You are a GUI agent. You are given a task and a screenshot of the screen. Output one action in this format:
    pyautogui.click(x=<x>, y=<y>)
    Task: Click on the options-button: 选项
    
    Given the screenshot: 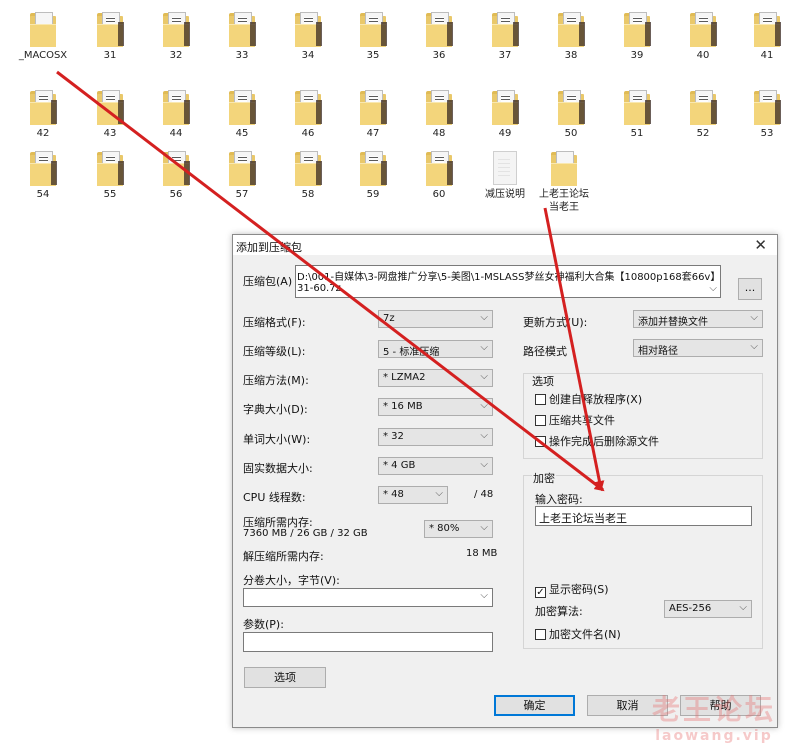 What is the action you would take?
    pyautogui.click(x=285, y=677)
    